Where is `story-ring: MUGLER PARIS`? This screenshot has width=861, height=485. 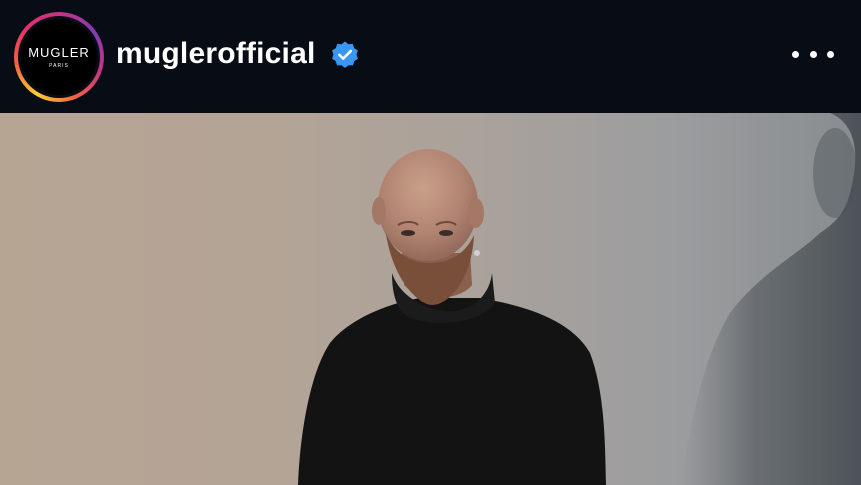
story-ring: MUGLER PARIS is located at coordinates (59, 57).